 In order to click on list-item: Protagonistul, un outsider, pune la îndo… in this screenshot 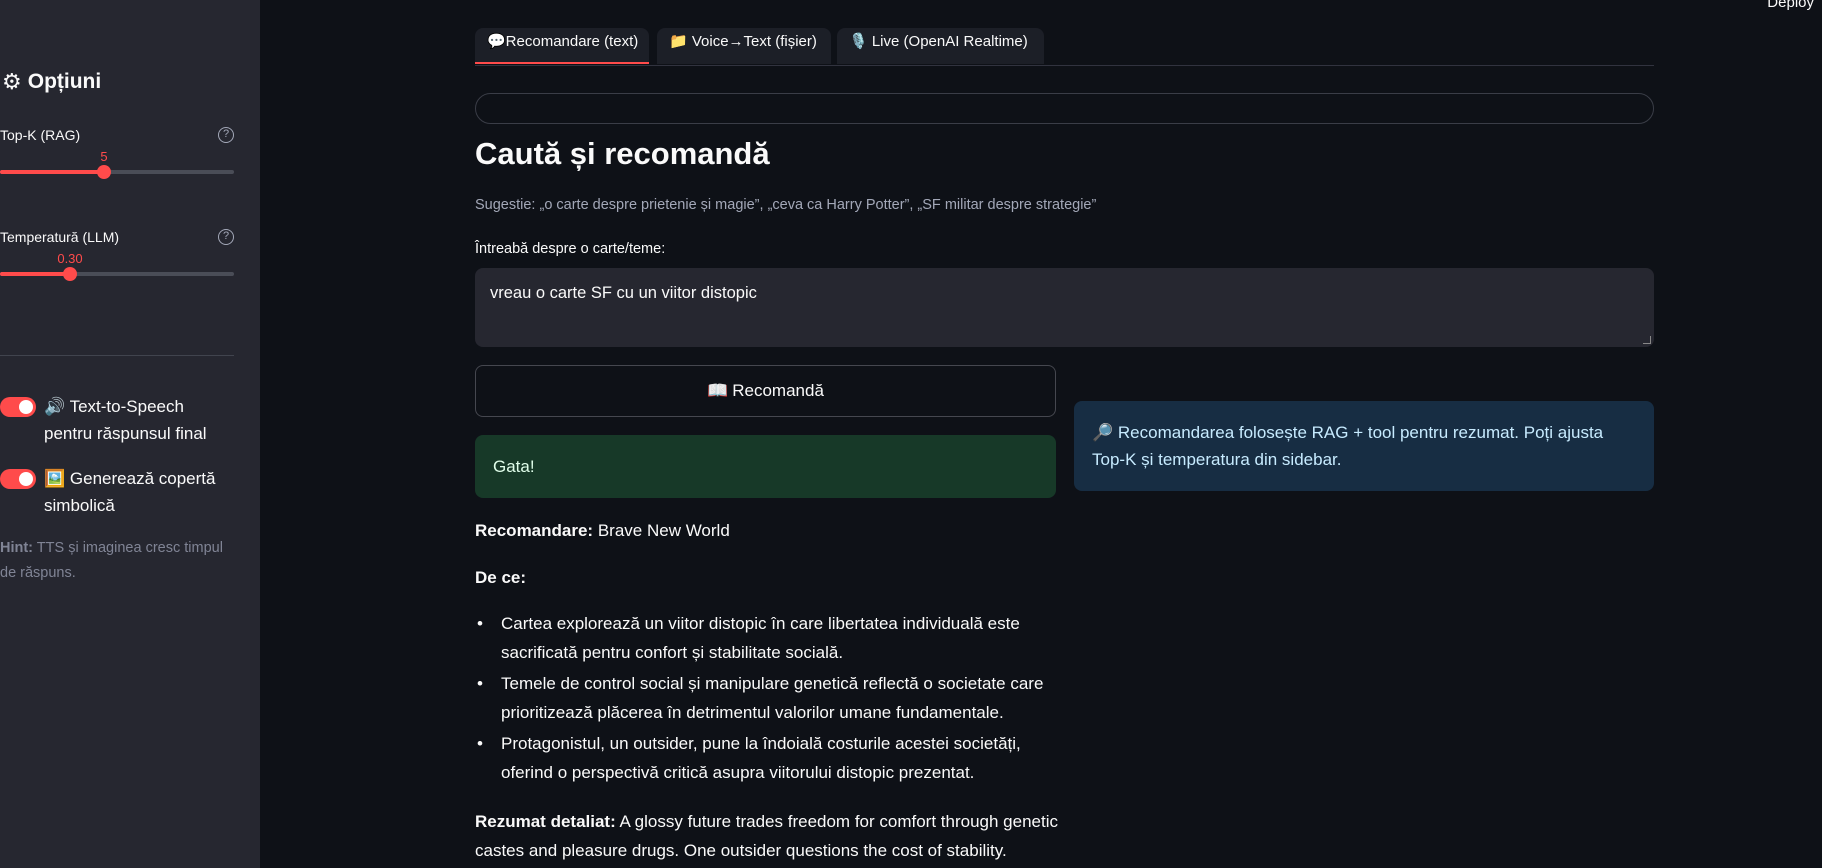, I will do `click(770, 758)`.